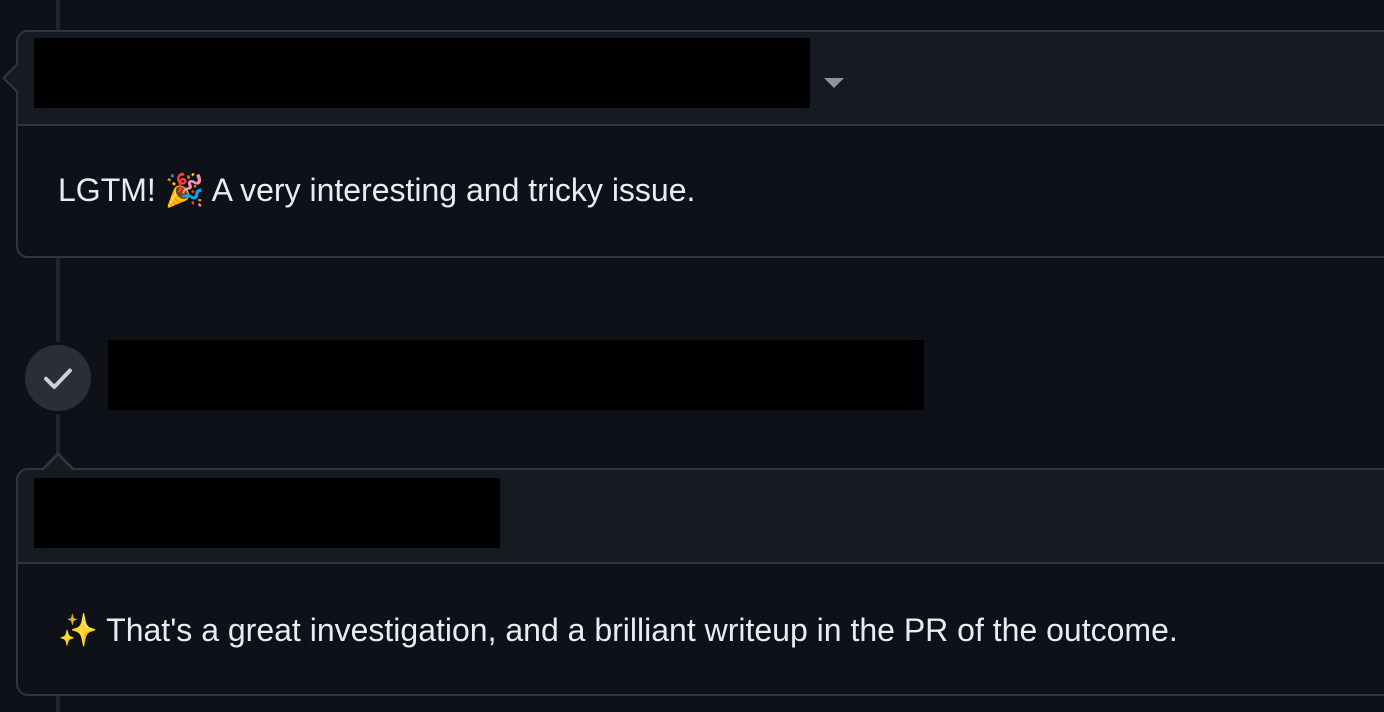  Describe the element at coordinates (58, 15) in the screenshot. I see `timeline-line-top` at that location.